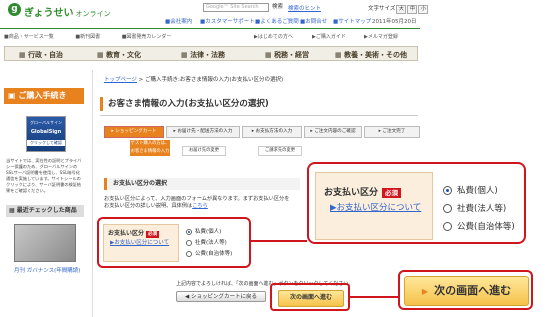 This screenshot has height=317, width=545. I want to click on seal-note: クリックして確認, so click(46, 143).